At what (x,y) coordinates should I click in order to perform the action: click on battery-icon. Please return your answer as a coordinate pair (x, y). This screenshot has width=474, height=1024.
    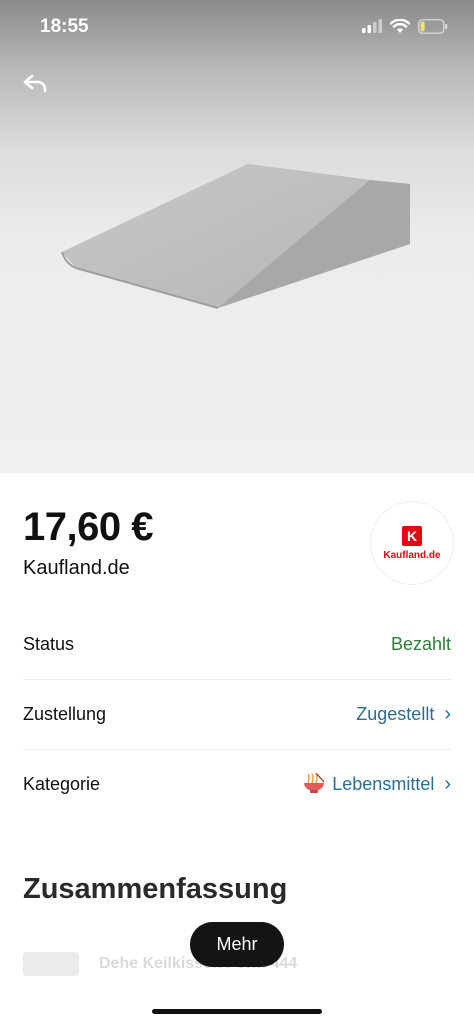
    Looking at the image, I should click on (433, 26).